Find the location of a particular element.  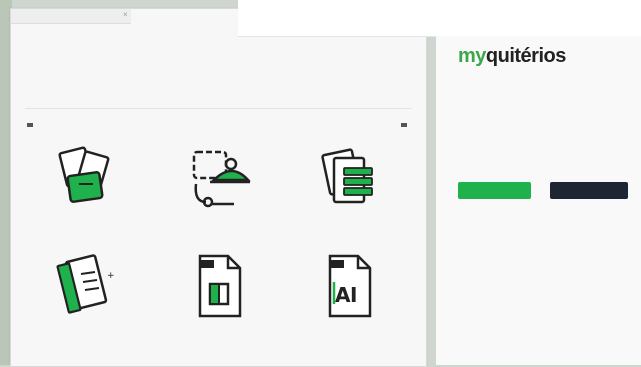

file-ai-icon: A I is located at coordinates (350, 286).